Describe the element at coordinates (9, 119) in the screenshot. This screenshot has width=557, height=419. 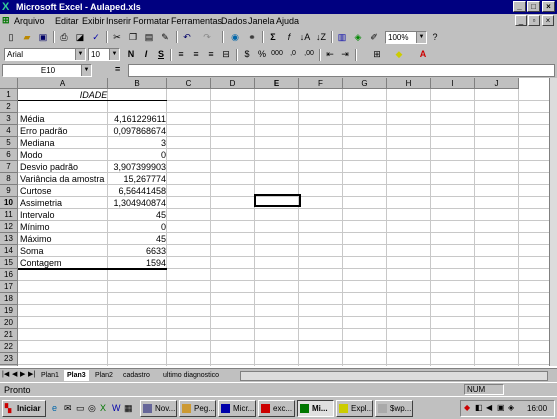
I see `row-header-3: 3` at that location.